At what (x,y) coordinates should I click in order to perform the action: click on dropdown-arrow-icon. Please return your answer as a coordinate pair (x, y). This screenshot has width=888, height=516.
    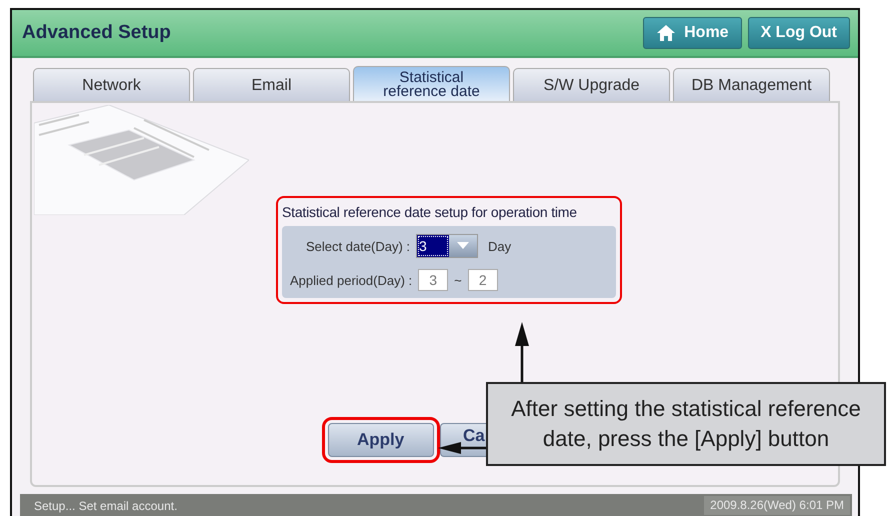
    Looking at the image, I should click on (463, 246).